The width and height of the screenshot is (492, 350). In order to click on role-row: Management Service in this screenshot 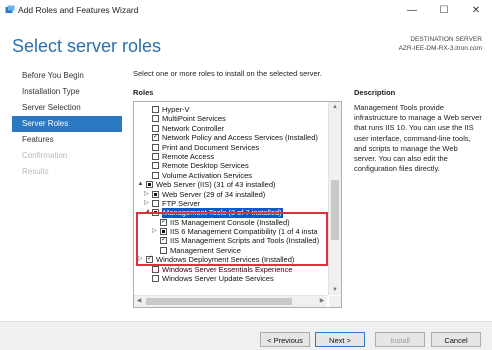, I will do `click(230, 250)`.